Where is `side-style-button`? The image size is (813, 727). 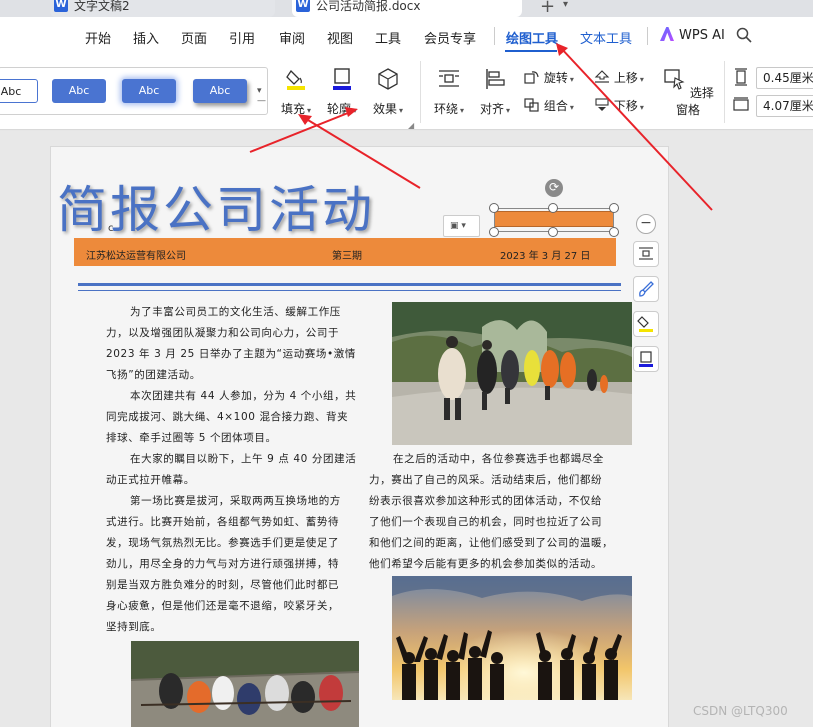
side-style-button is located at coordinates (646, 289).